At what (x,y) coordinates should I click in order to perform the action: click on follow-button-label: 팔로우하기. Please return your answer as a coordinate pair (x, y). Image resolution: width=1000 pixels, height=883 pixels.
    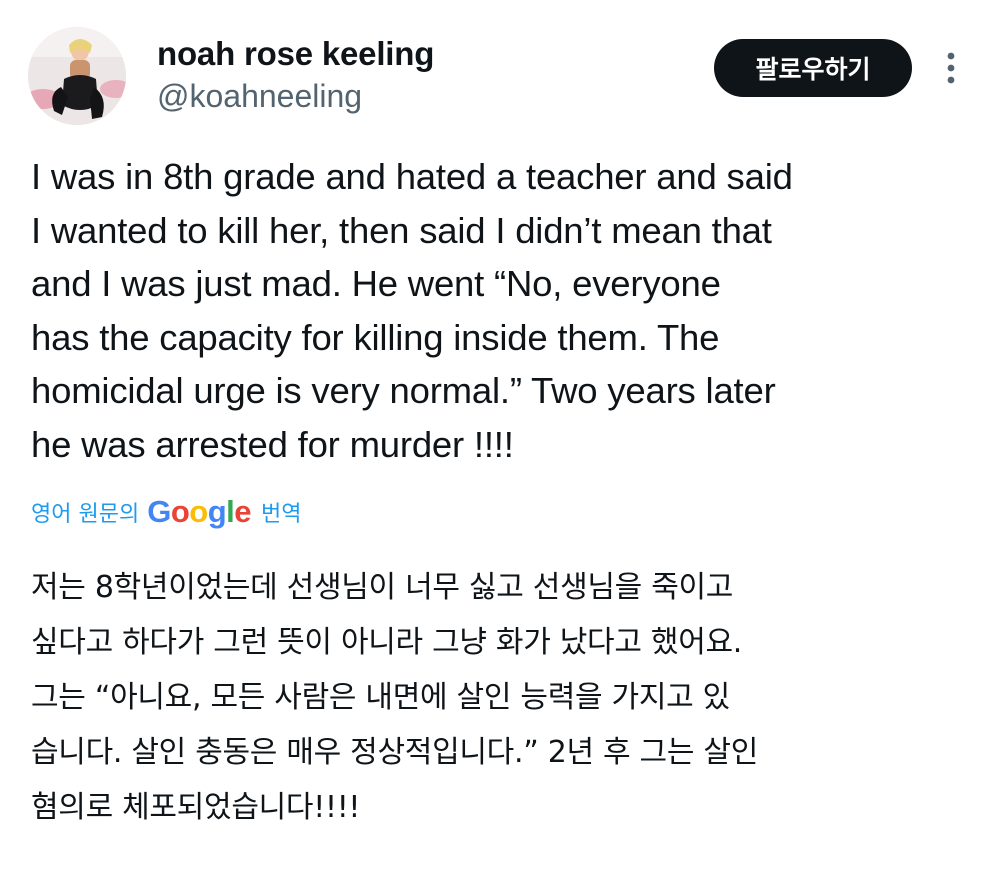
    Looking at the image, I should click on (813, 69).